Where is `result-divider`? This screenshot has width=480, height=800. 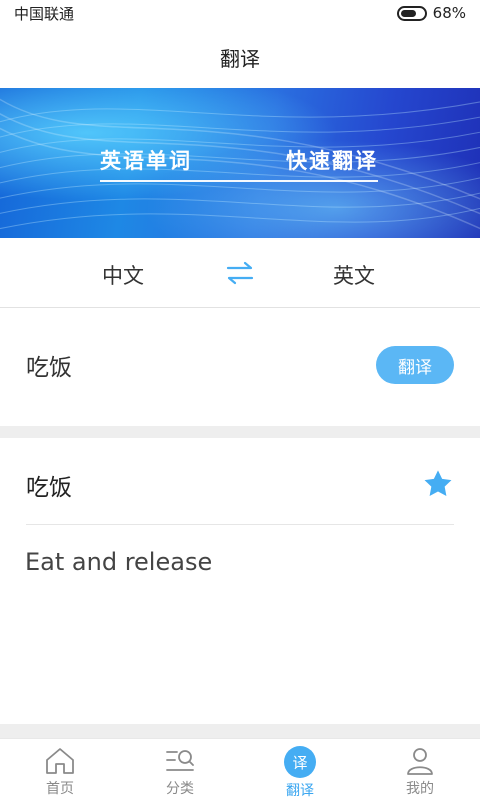 result-divider is located at coordinates (240, 524).